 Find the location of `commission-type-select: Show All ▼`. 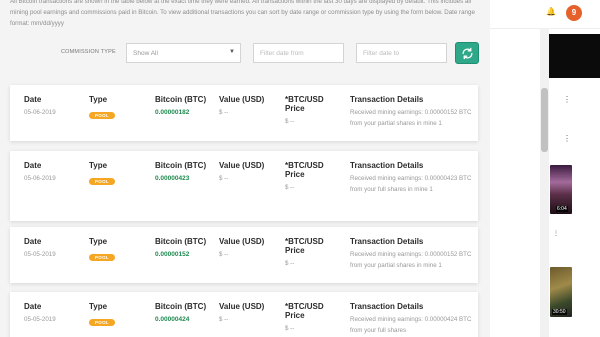

commission-type-select: Show All ▼ is located at coordinates (183, 53).